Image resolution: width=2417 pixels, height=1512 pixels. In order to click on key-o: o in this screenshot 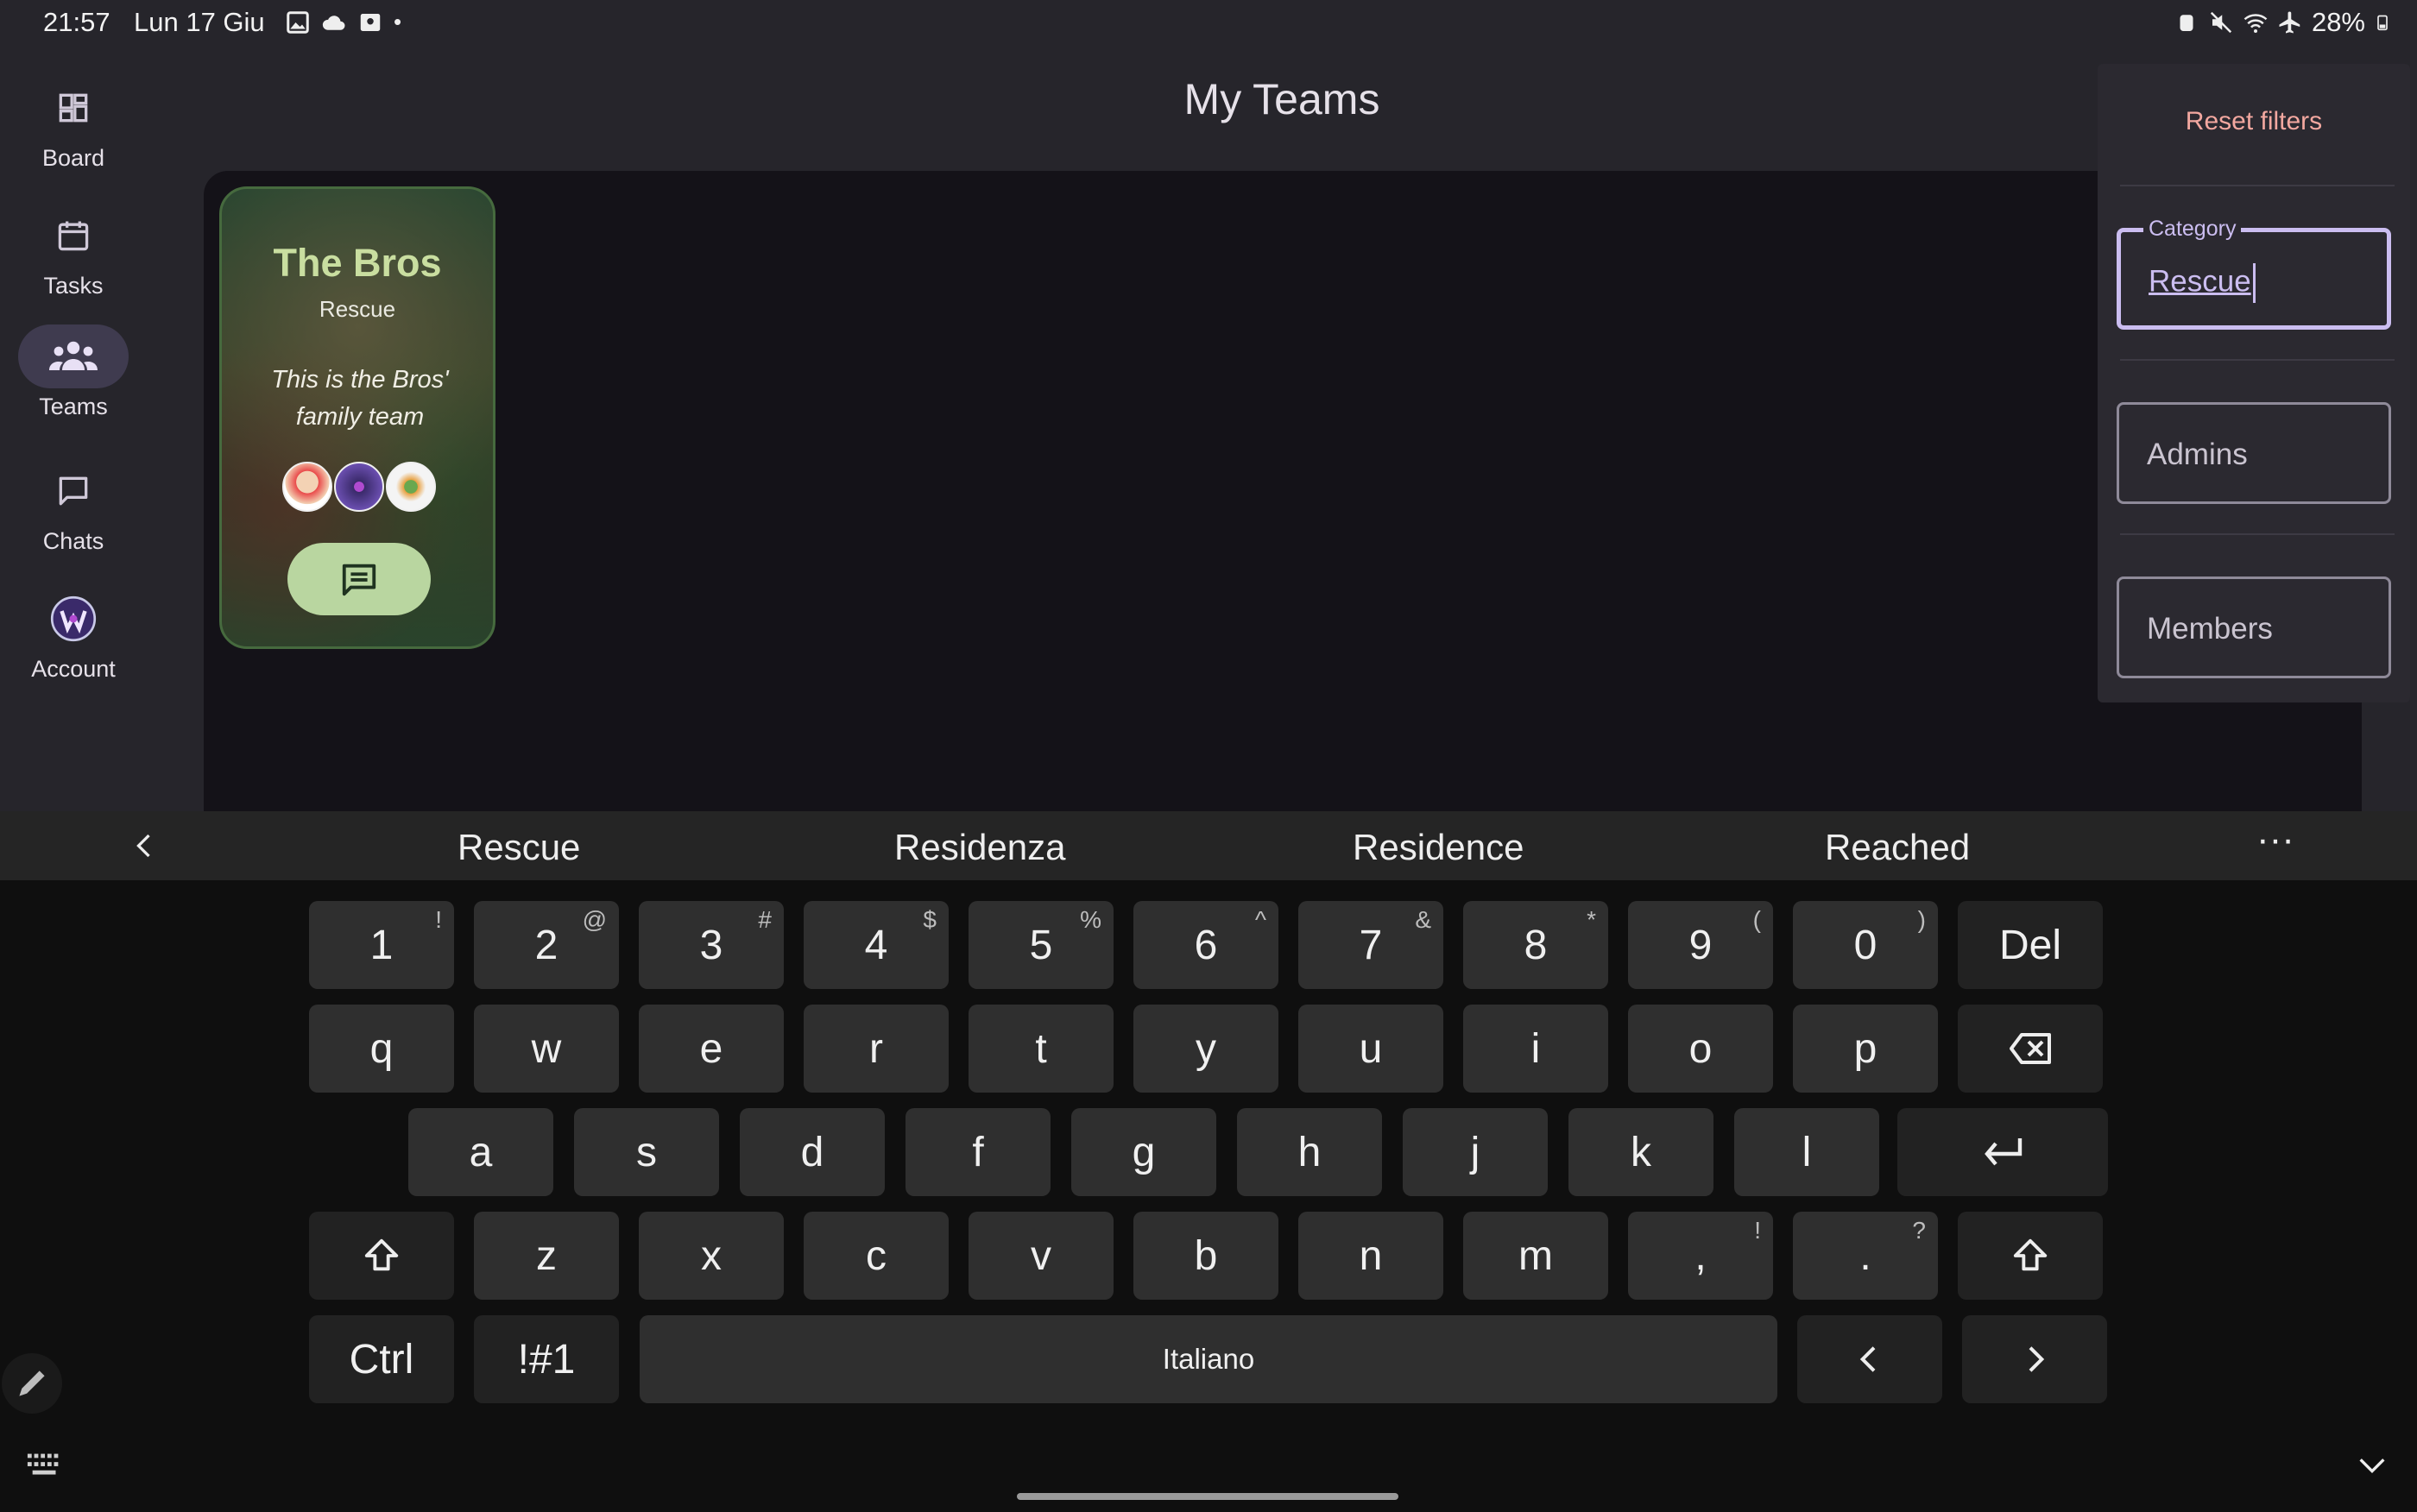, I will do `click(1700, 1049)`.